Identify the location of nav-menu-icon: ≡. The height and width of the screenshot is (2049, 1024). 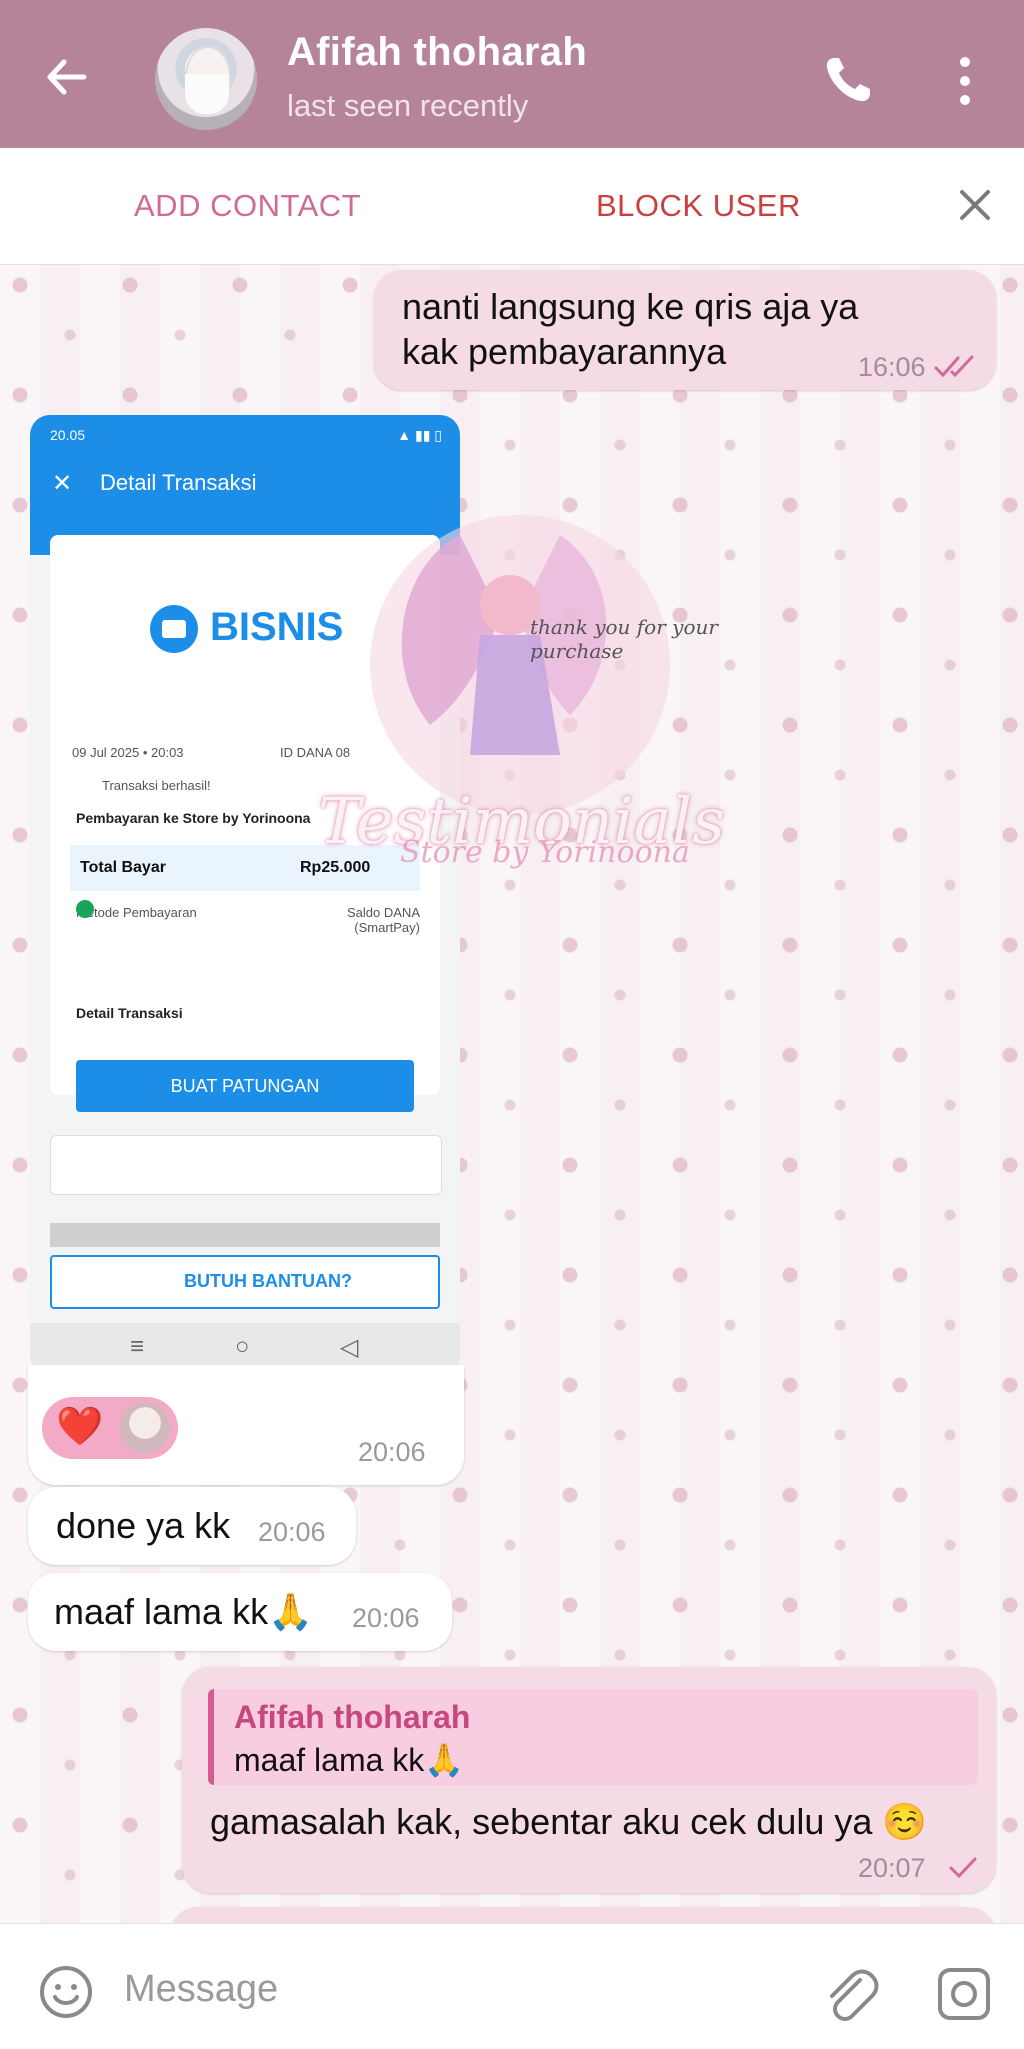
(137, 1346).